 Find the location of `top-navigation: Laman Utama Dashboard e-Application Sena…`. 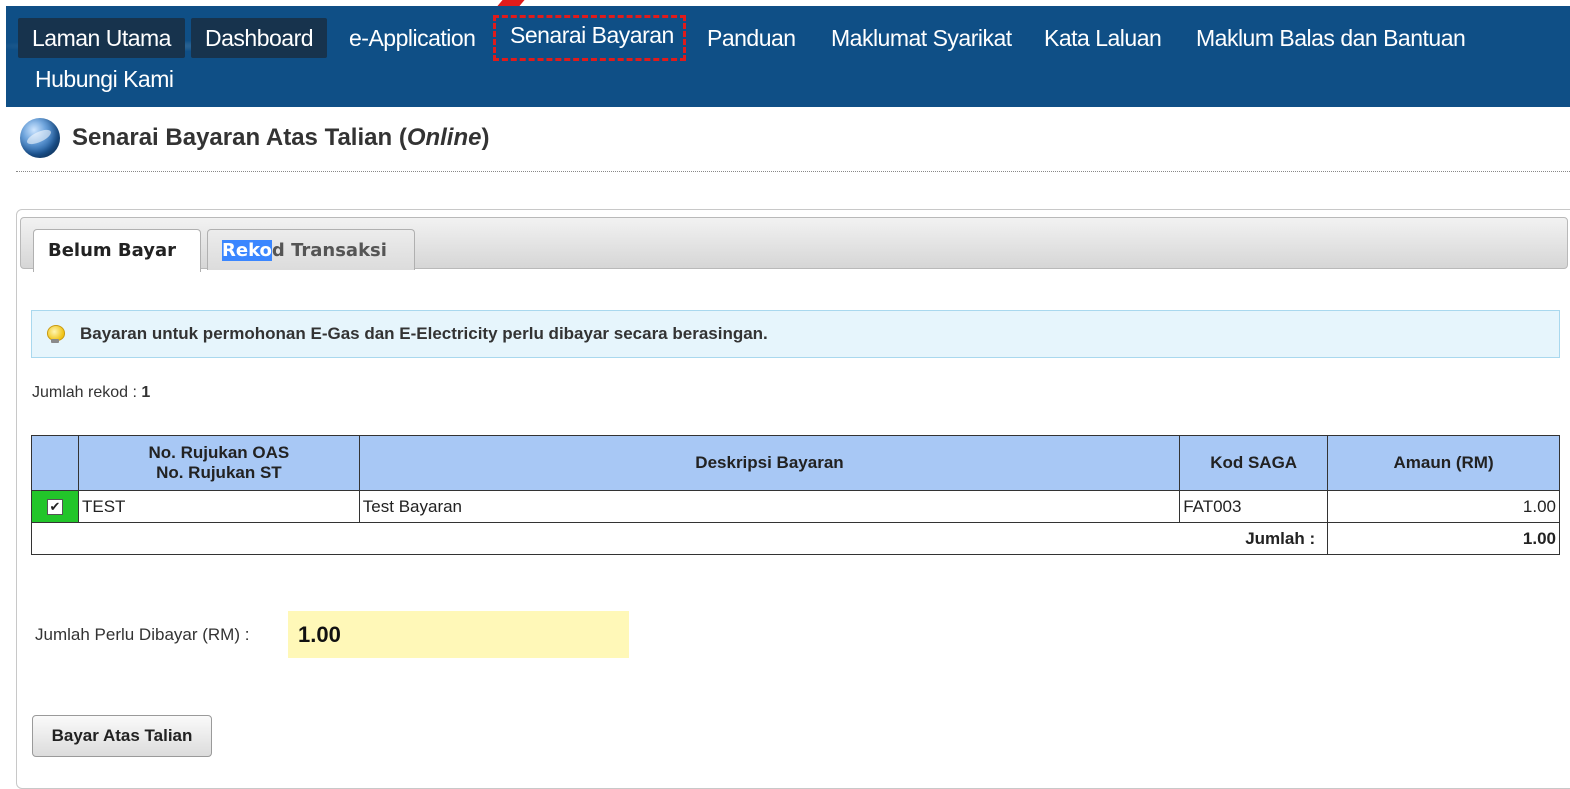

top-navigation: Laman Utama Dashboard e-Application Sena… is located at coordinates (788, 56).